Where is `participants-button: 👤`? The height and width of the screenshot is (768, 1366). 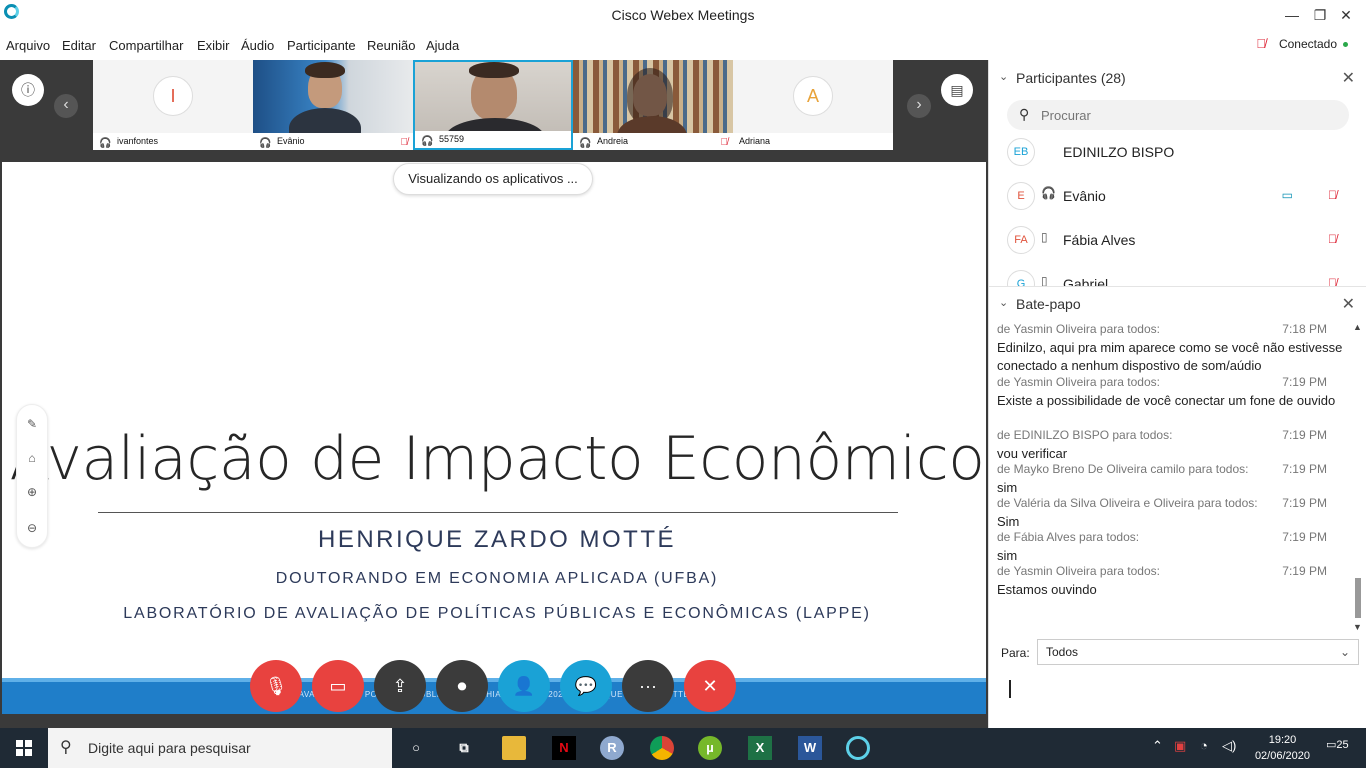
participants-button: 👤 is located at coordinates (524, 686).